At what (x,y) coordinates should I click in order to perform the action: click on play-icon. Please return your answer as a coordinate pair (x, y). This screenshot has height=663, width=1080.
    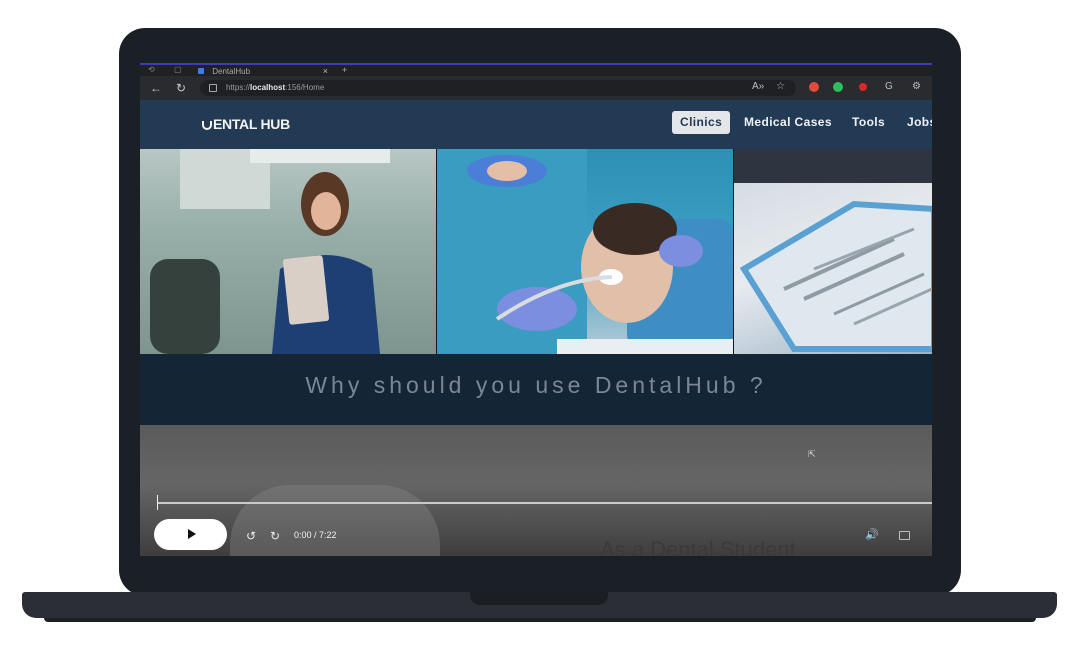
    Looking at the image, I should click on (192, 534).